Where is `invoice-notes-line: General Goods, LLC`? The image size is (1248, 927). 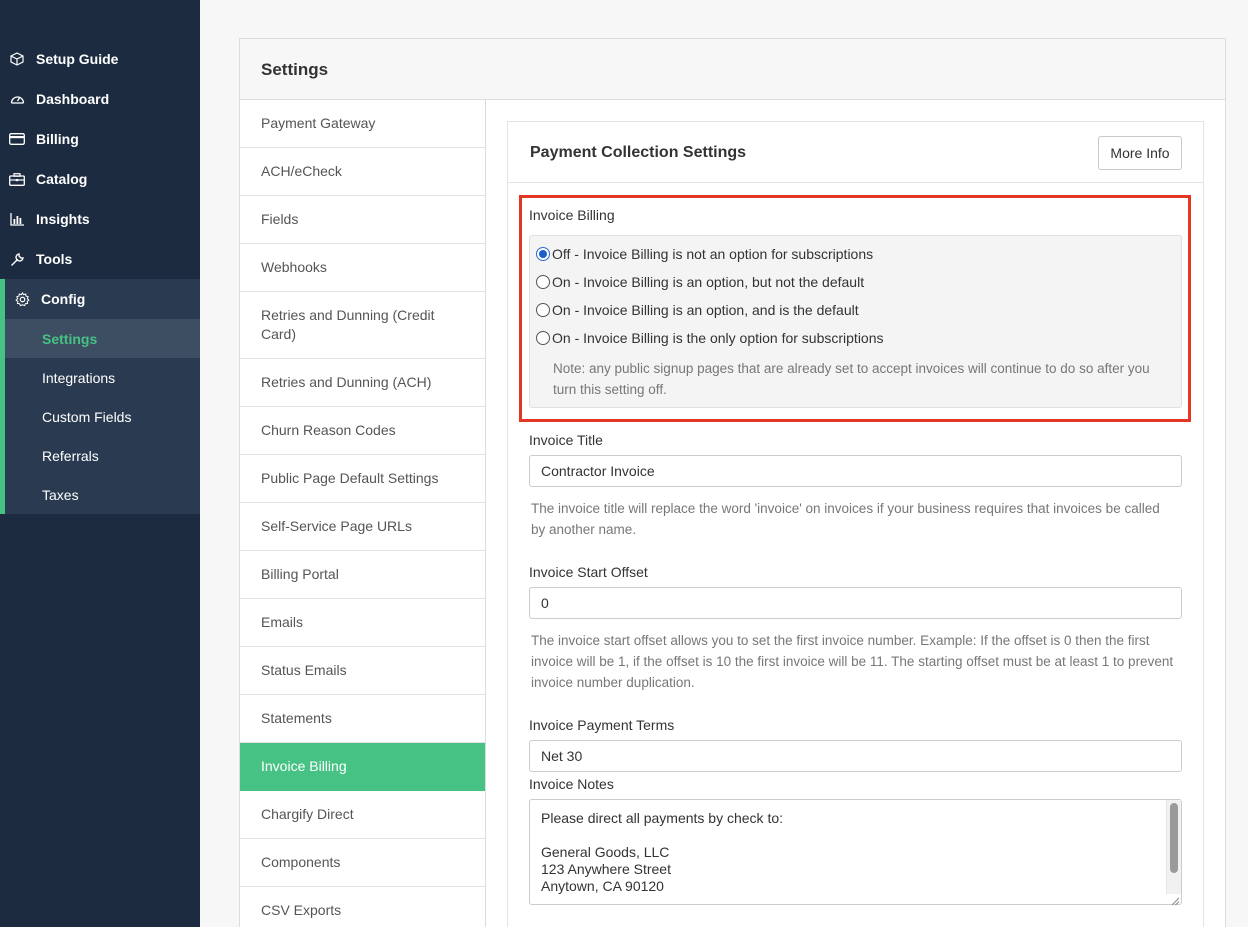
invoice-notes-line: General Goods, LLC is located at coordinates (605, 852).